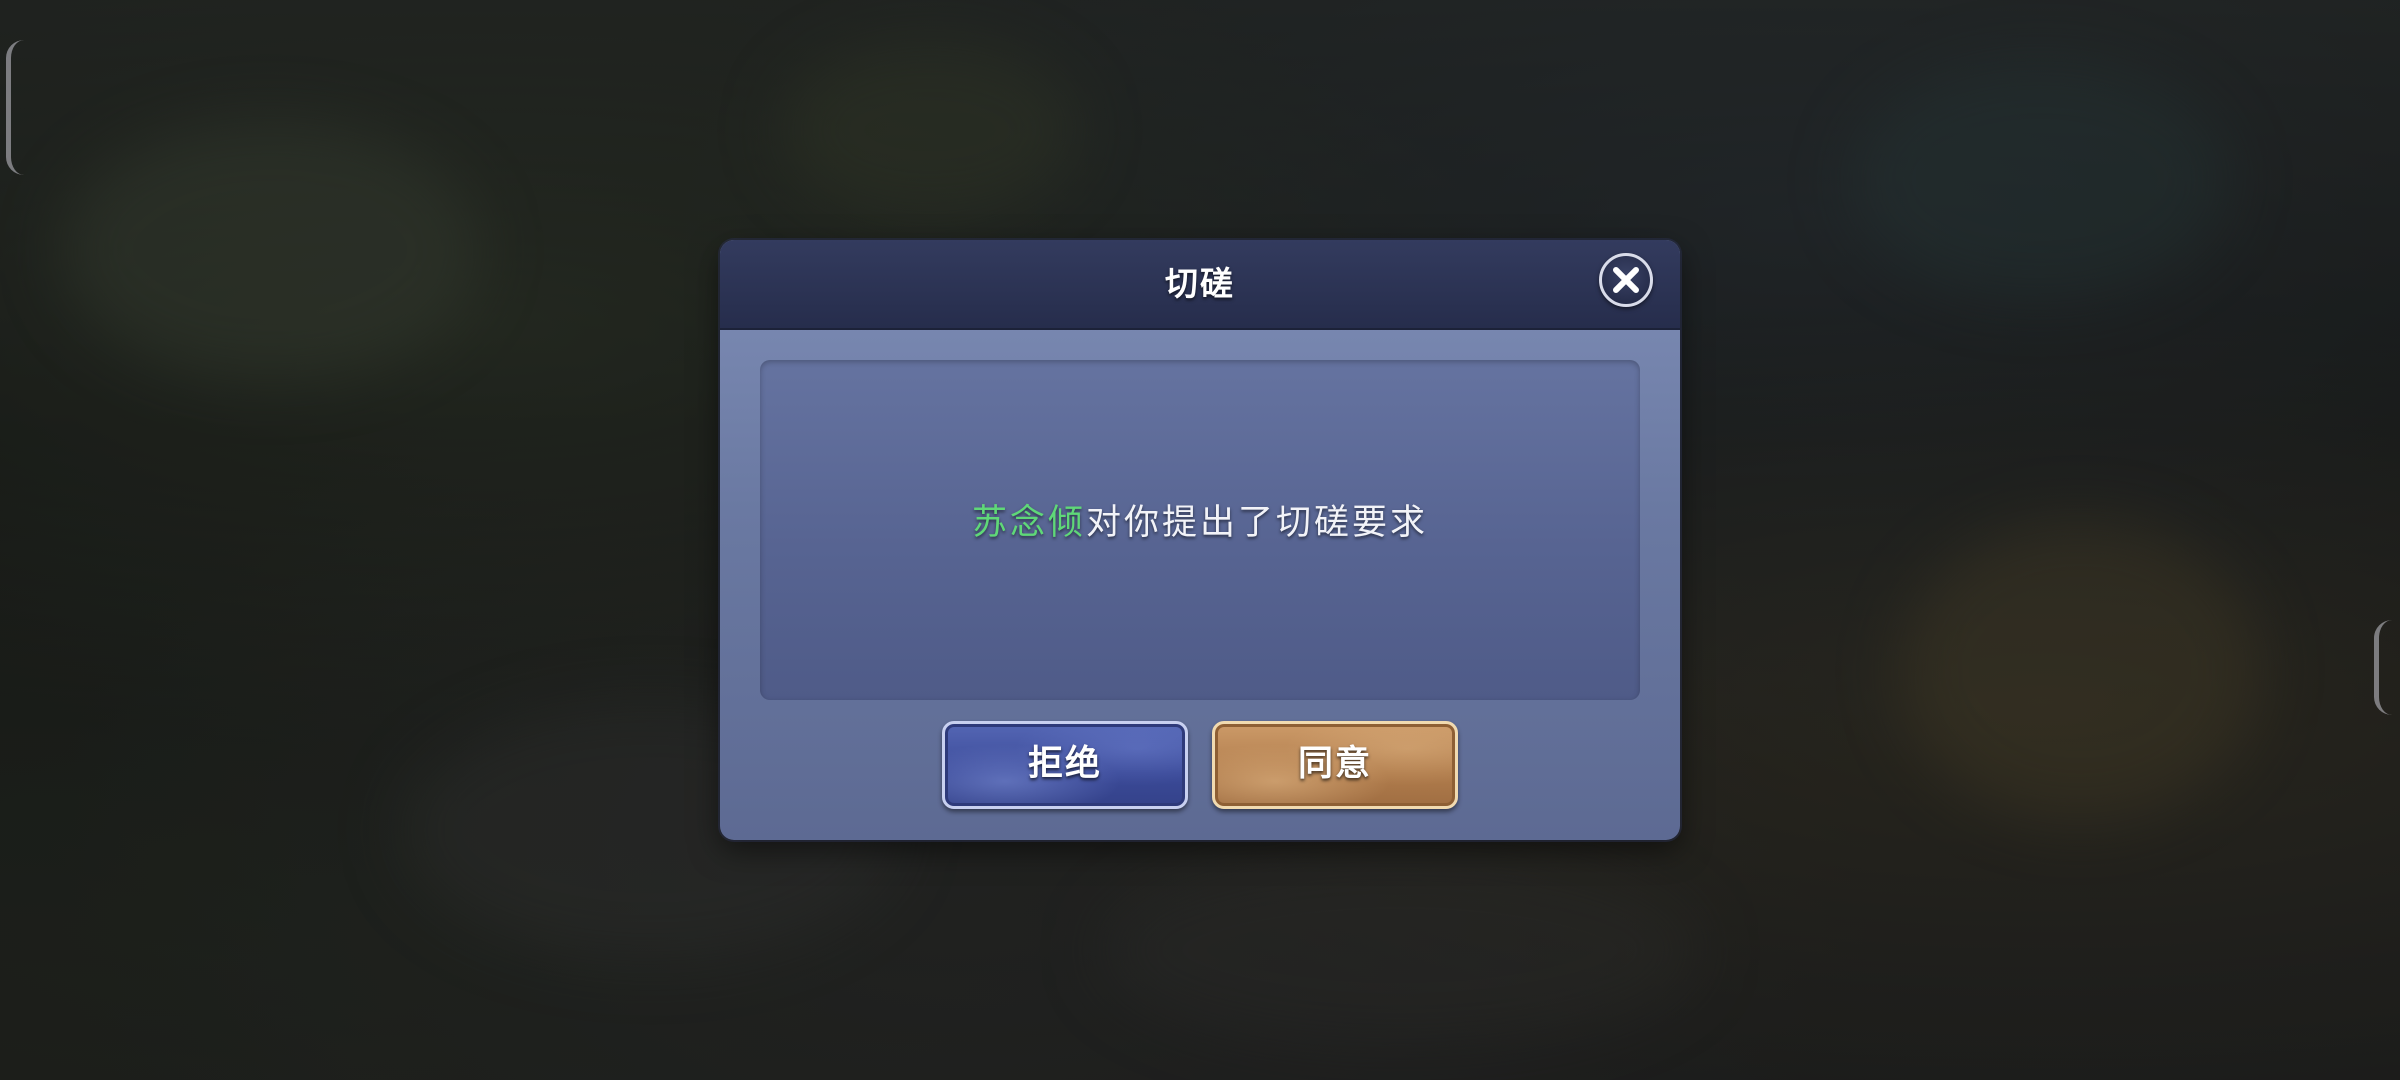  Describe the element at coordinates (2385, 667) in the screenshot. I see `right-edge-handle` at that location.